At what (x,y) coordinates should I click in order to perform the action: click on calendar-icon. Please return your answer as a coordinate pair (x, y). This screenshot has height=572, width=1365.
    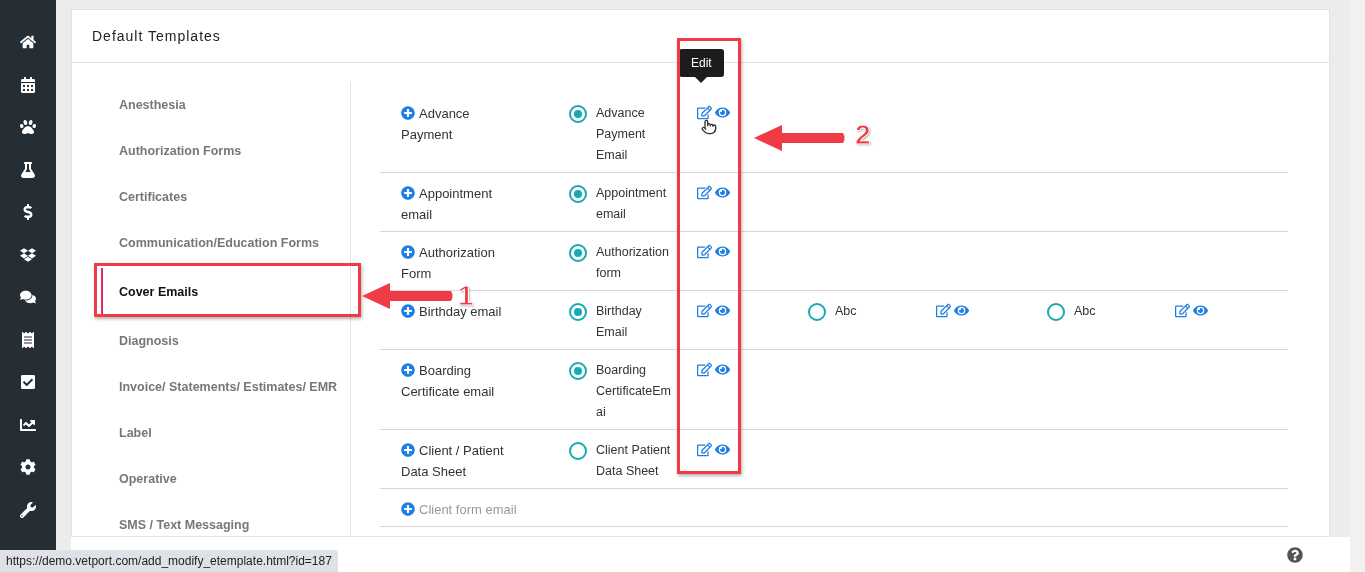
    Looking at the image, I should click on (28, 84).